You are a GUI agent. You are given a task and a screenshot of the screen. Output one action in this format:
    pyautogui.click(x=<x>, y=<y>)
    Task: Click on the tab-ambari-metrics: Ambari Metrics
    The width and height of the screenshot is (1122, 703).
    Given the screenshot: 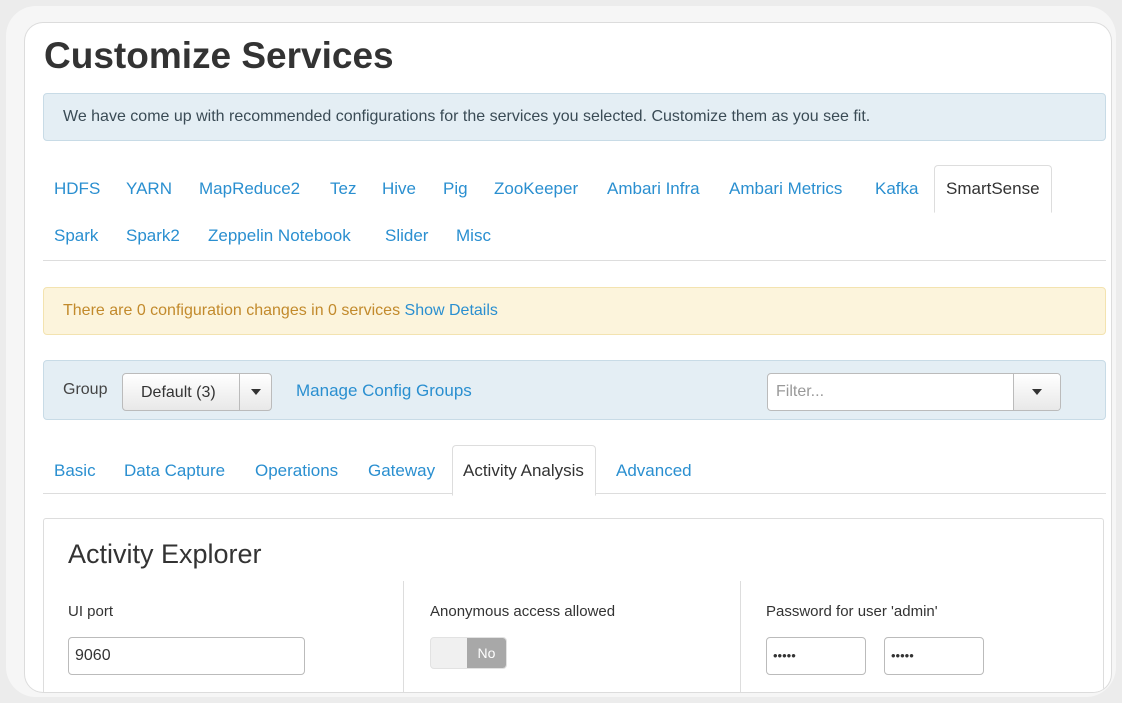 What is the action you would take?
    pyautogui.click(x=785, y=189)
    